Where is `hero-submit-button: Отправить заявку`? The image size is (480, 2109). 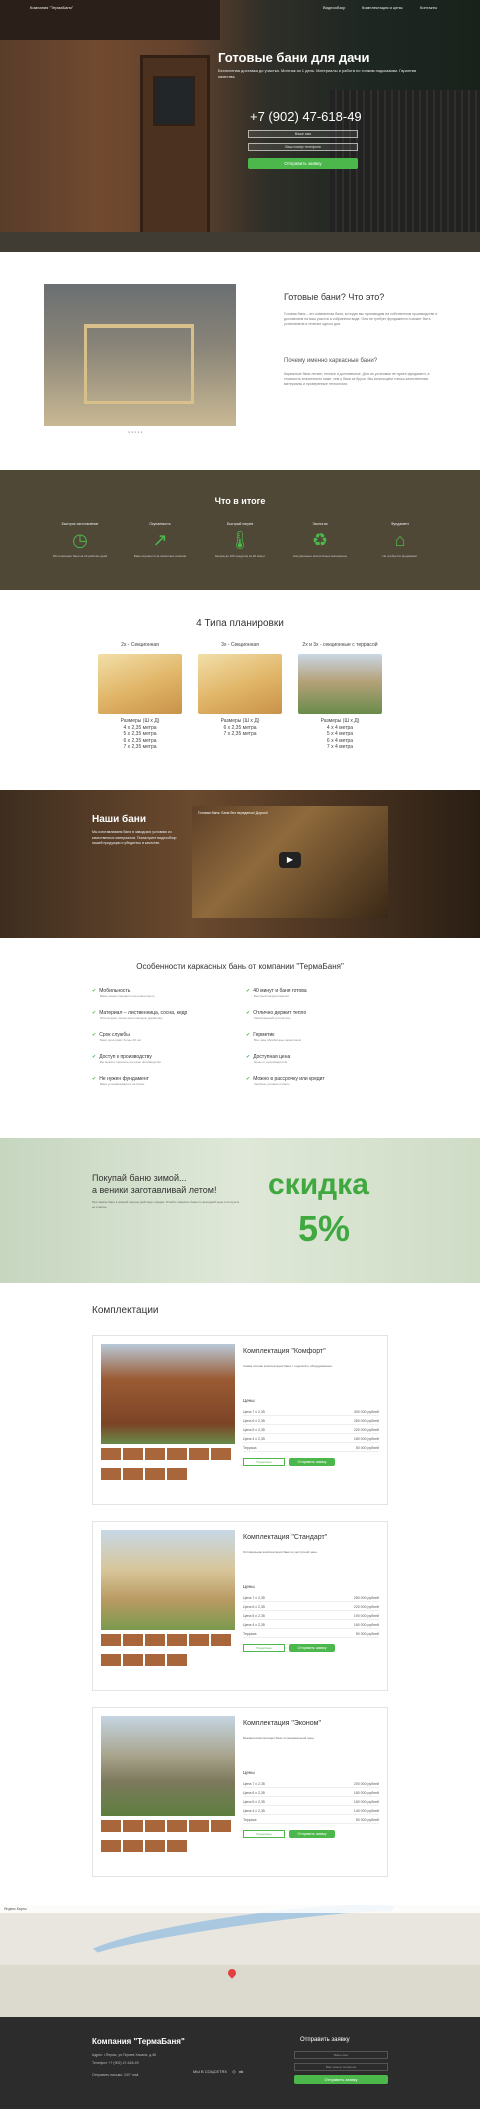
hero-submit-button: Отправить заявку is located at coordinates (303, 163).